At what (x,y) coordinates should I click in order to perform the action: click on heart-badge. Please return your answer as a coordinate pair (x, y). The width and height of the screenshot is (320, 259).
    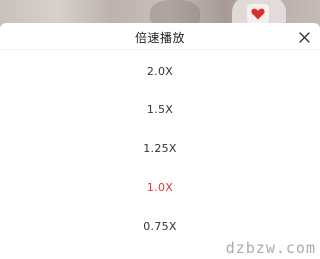
    Looking at the image, I should click on (258, 14).